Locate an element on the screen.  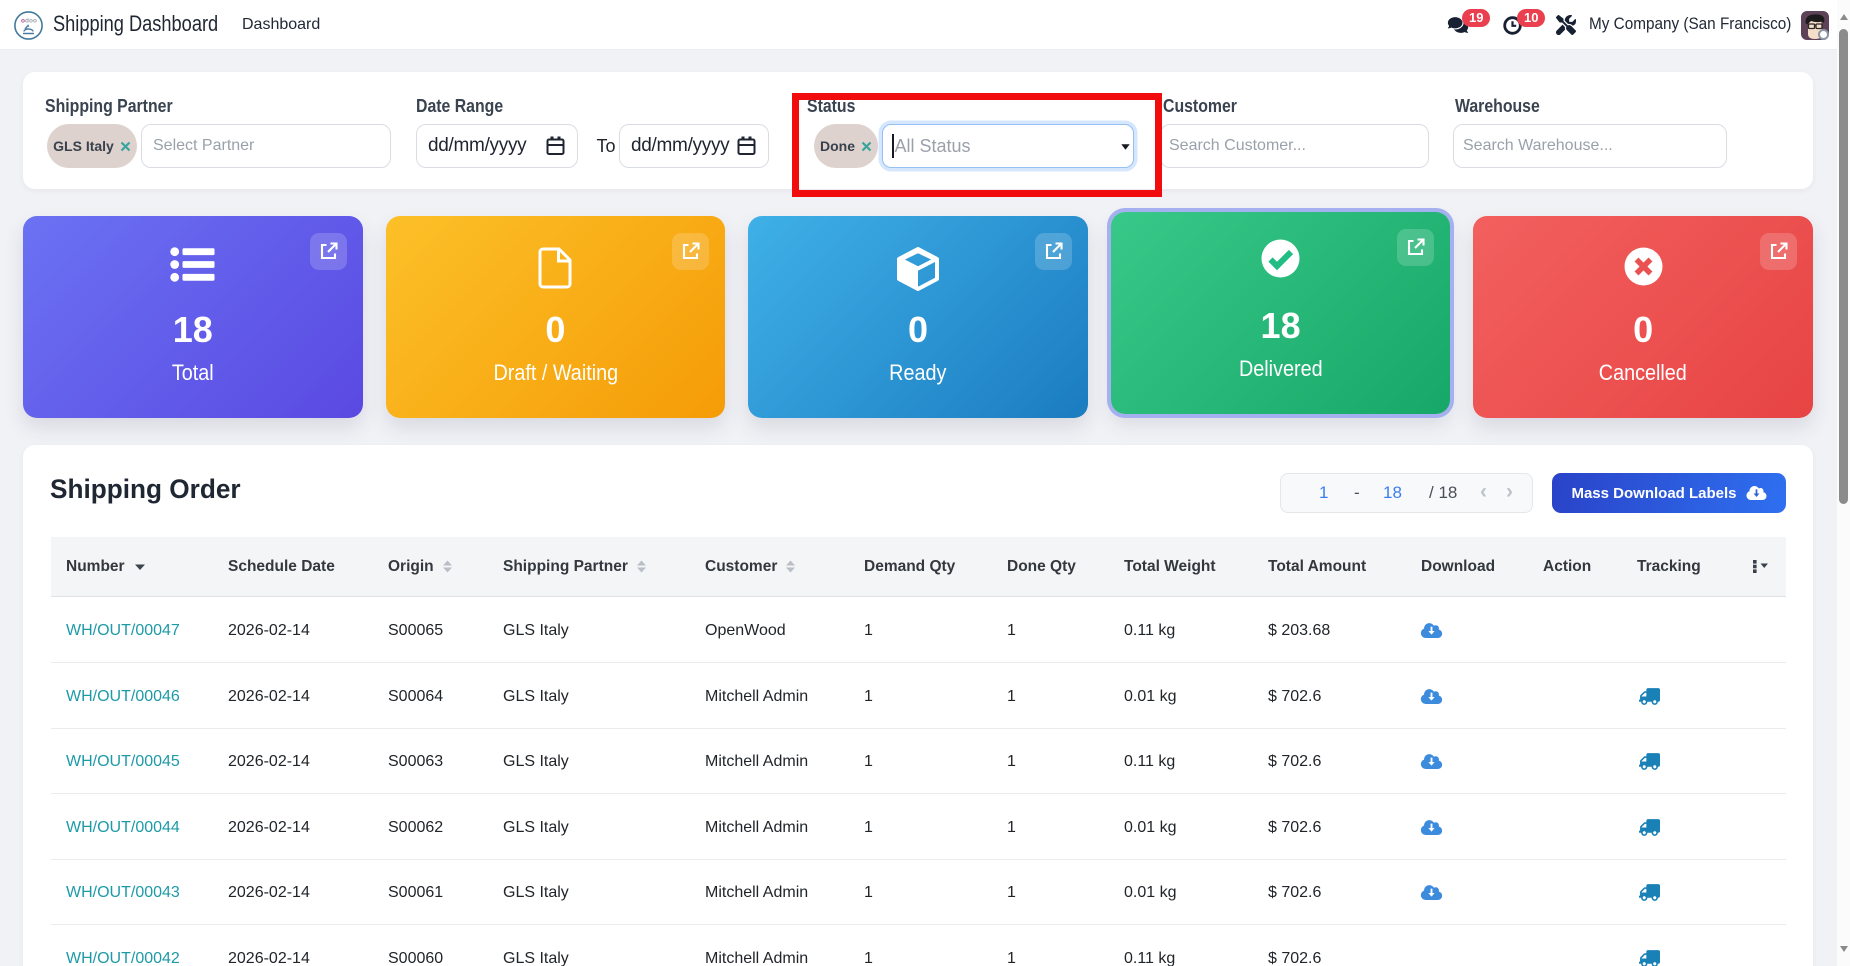
svg-text: doo is located at coordinates (31, 21).